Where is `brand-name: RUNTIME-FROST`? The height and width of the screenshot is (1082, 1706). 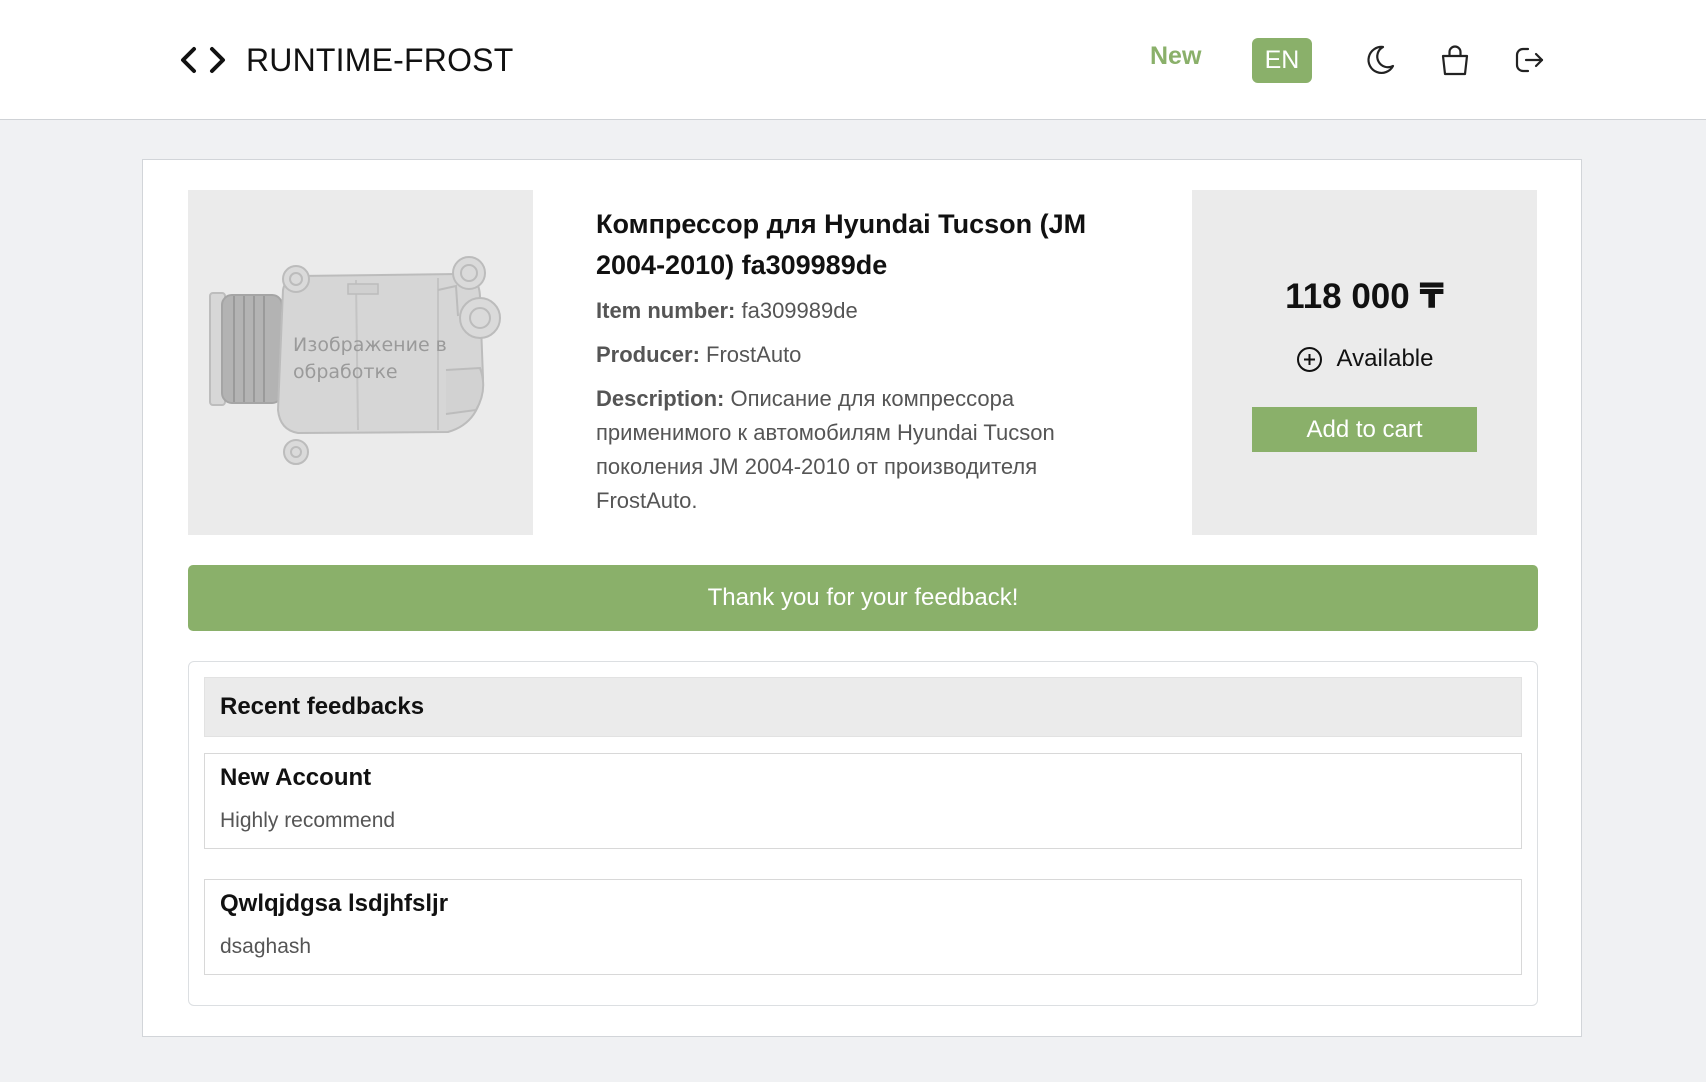
brand-name: RUNTIME-FROST is located at coordinates (380, 59).